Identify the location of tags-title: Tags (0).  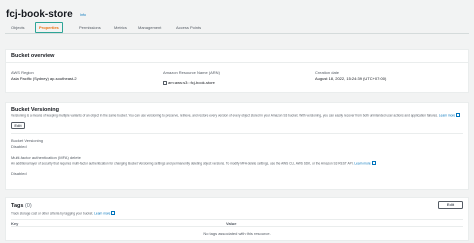
(21, 206).